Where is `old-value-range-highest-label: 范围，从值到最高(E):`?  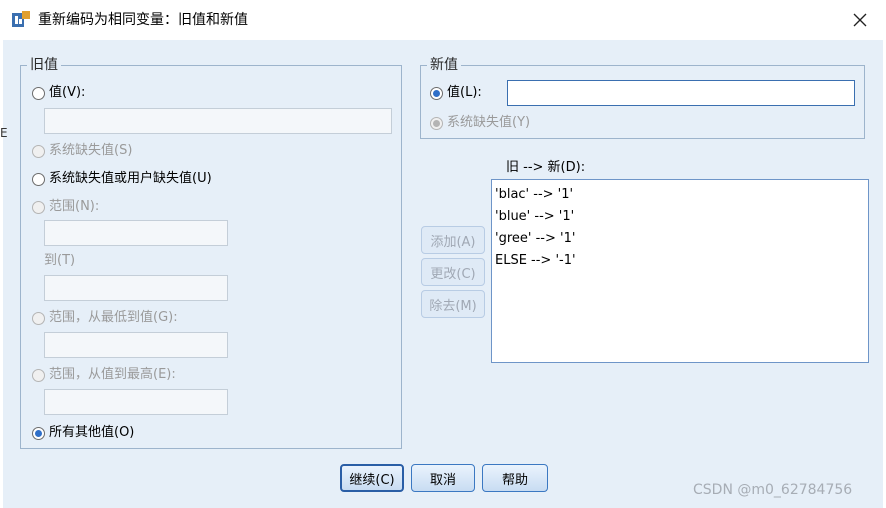
old-value-range-highest-label: 范围，从值到最高(E): is located at coordinates (112, 374).